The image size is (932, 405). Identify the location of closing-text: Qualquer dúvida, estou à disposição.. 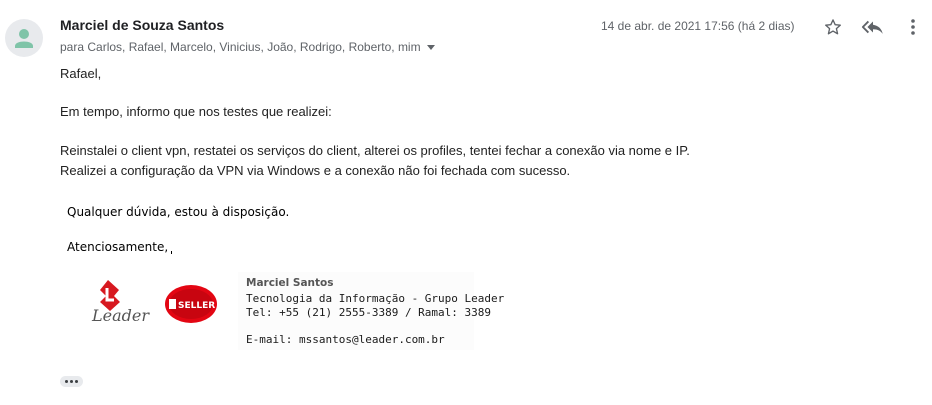
(178, 212).